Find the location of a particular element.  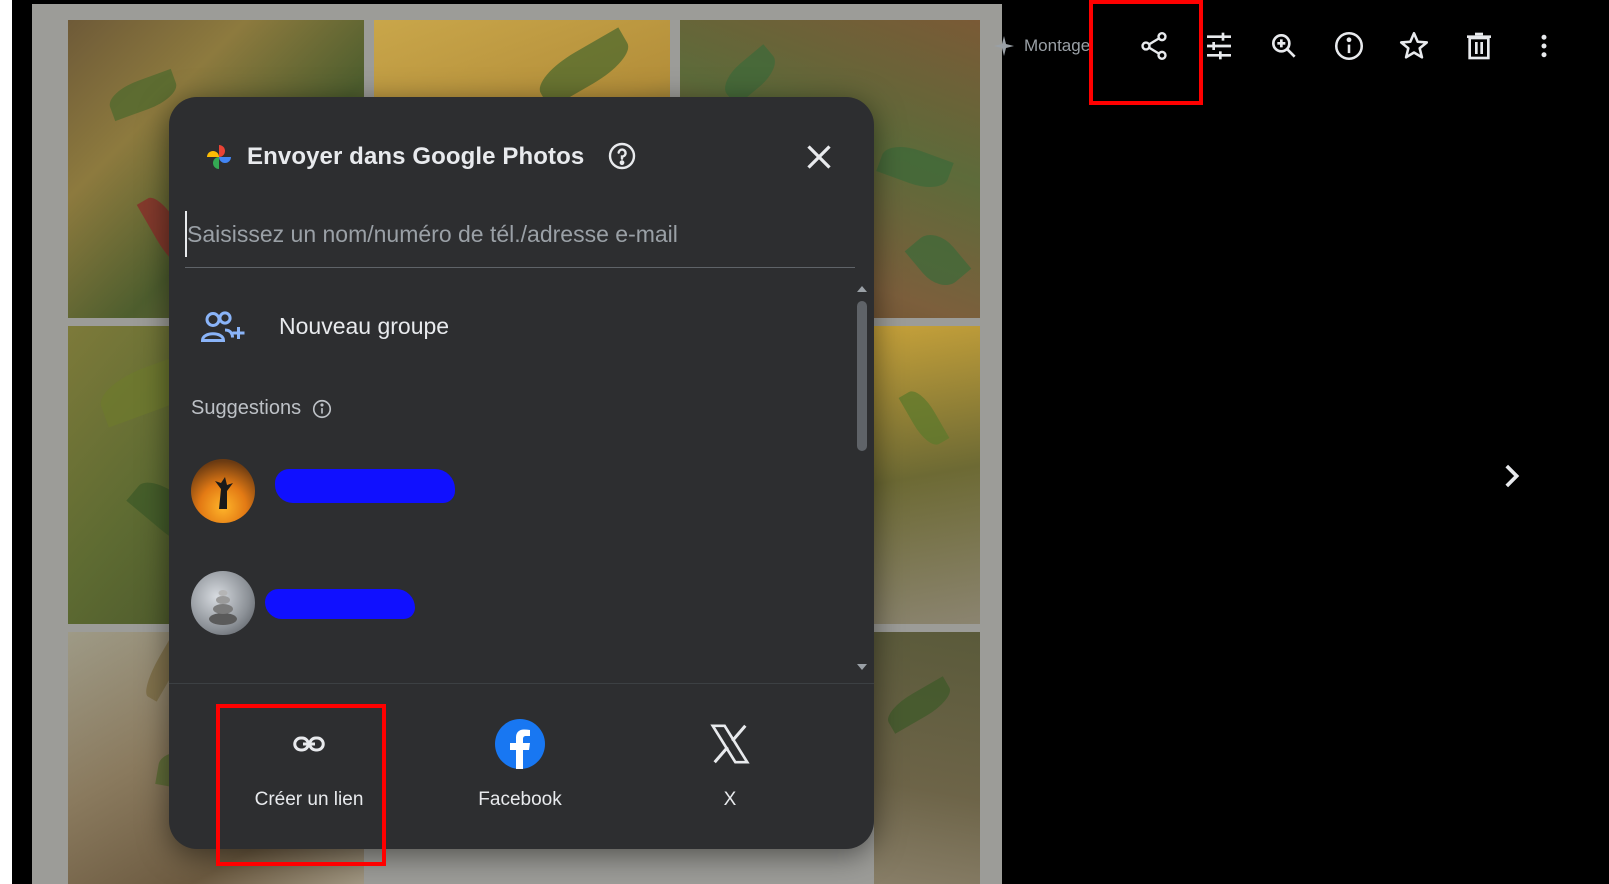

create-link-label: Créer un lien is located at coordinates (309, 799).